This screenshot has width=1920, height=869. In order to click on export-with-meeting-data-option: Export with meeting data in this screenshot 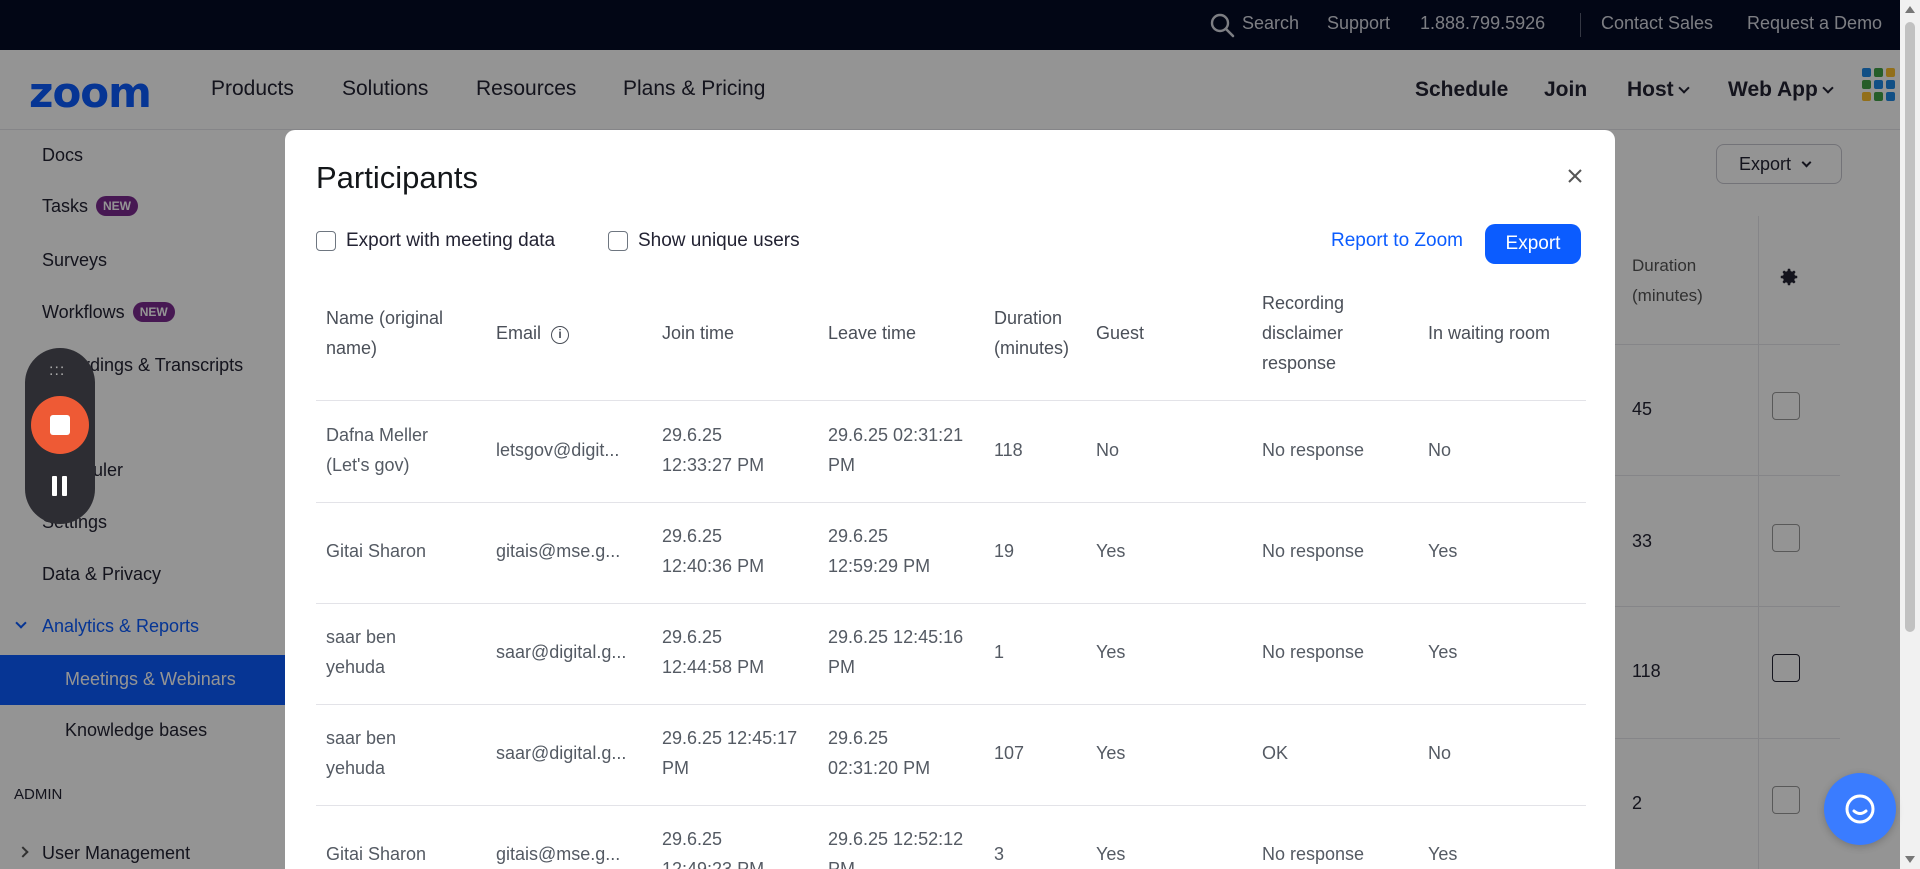, I will do `click(435, 241)`.